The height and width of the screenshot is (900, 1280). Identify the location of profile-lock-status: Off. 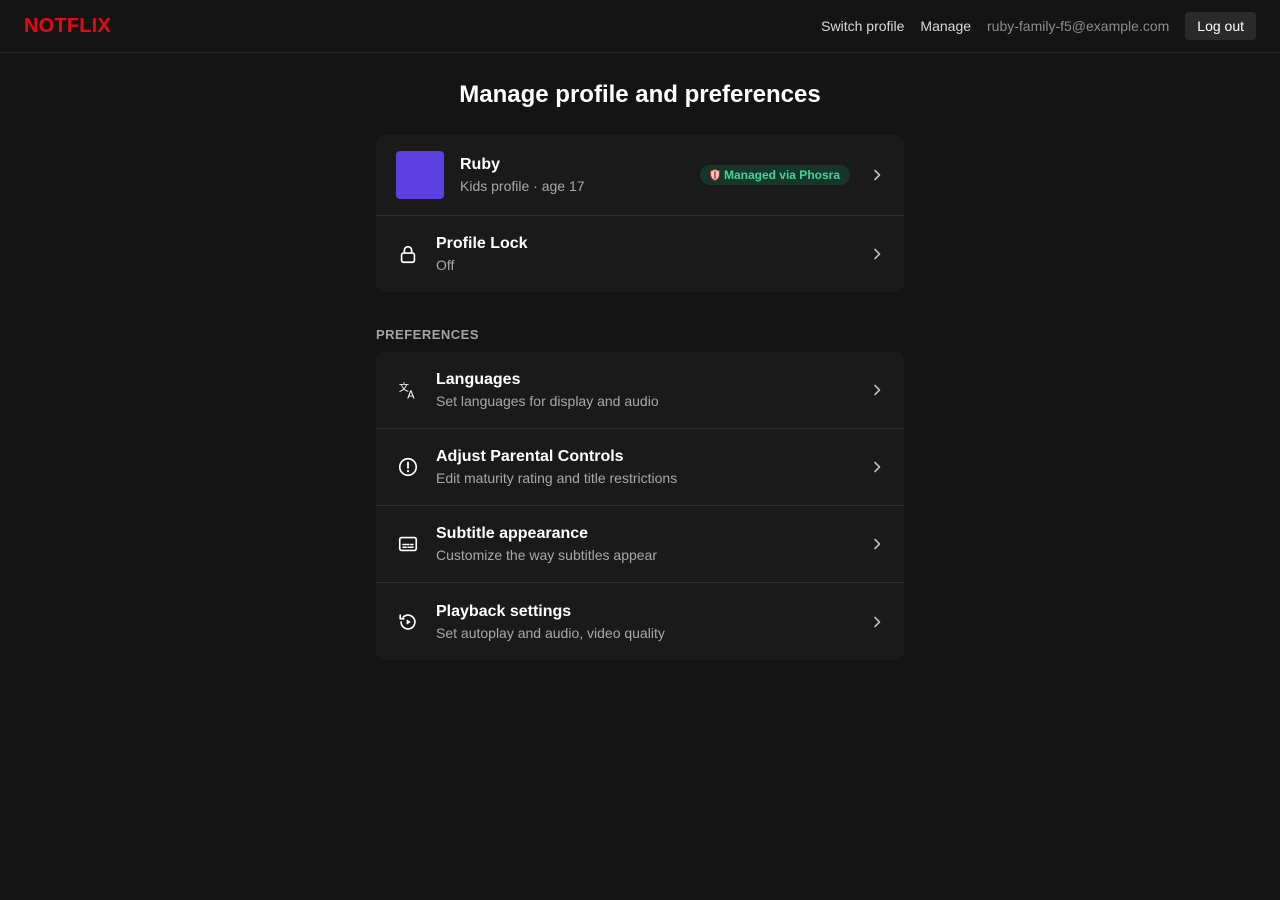
(445, 265).